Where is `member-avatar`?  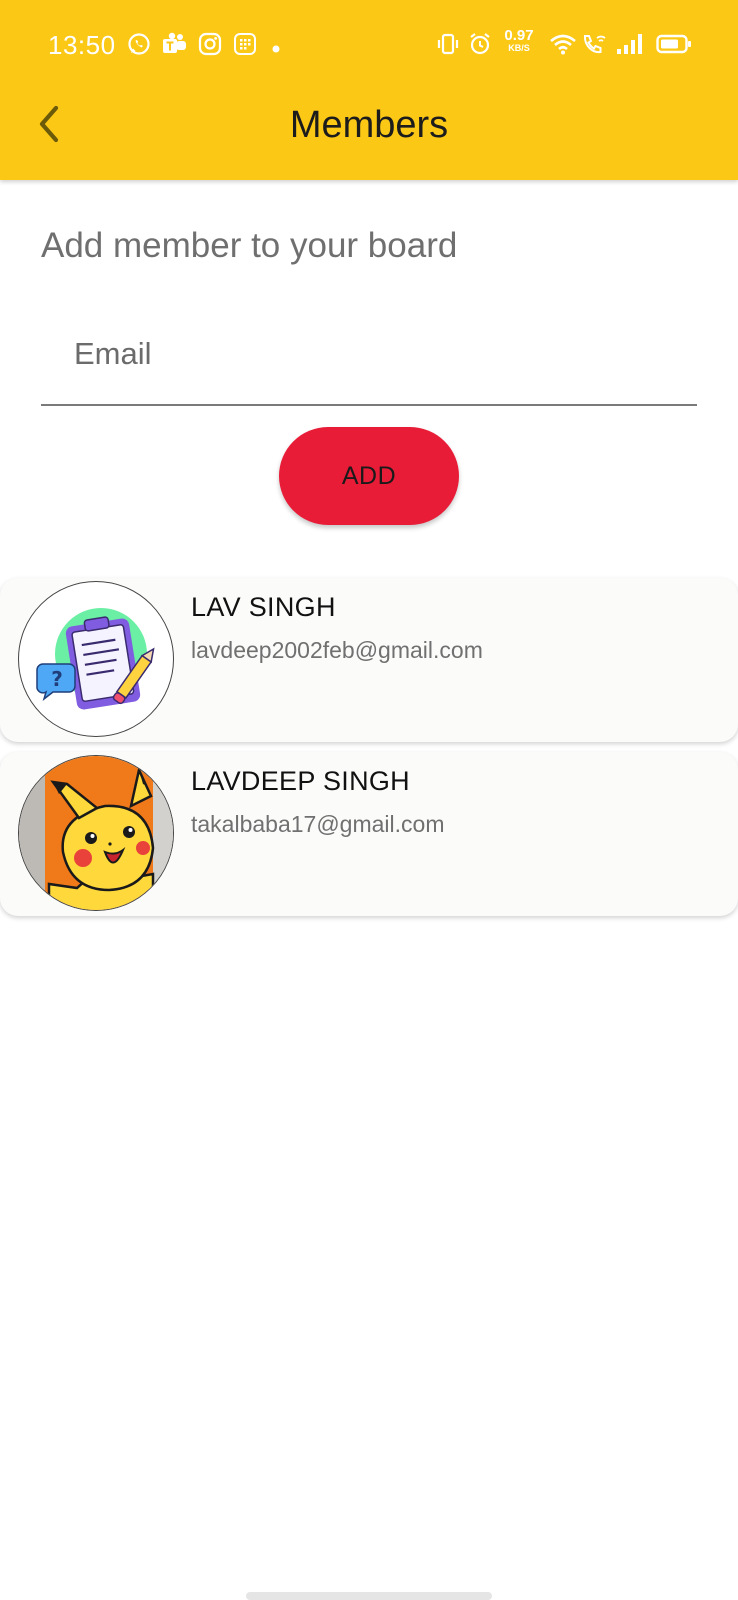 member-avatar is located at coordinates (96, 833).